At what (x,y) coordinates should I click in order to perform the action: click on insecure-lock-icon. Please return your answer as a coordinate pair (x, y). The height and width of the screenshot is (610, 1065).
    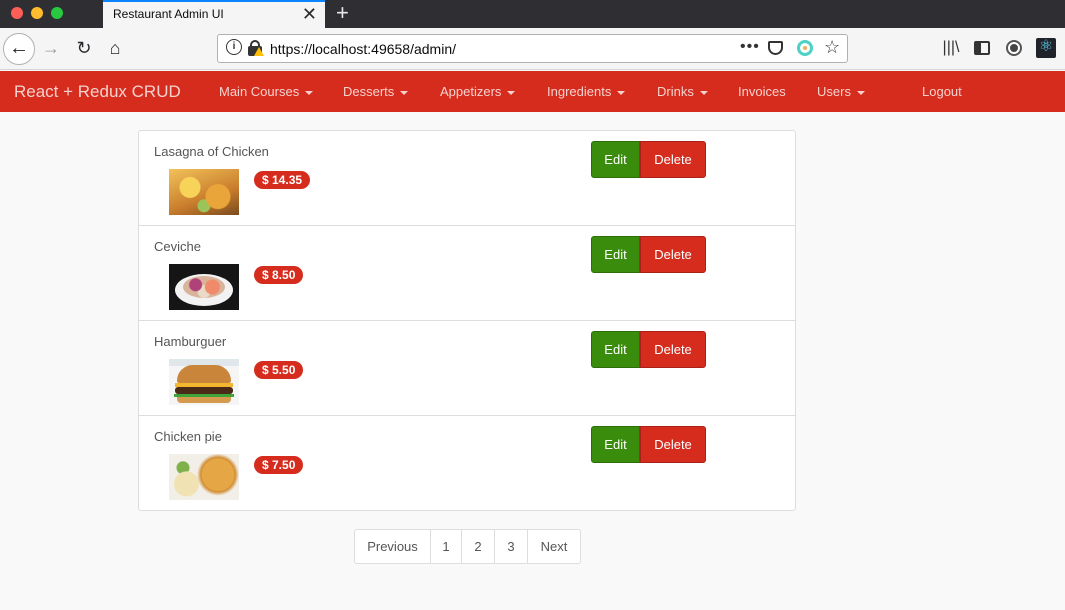
    Looking at the image, I should click on (256, 48).